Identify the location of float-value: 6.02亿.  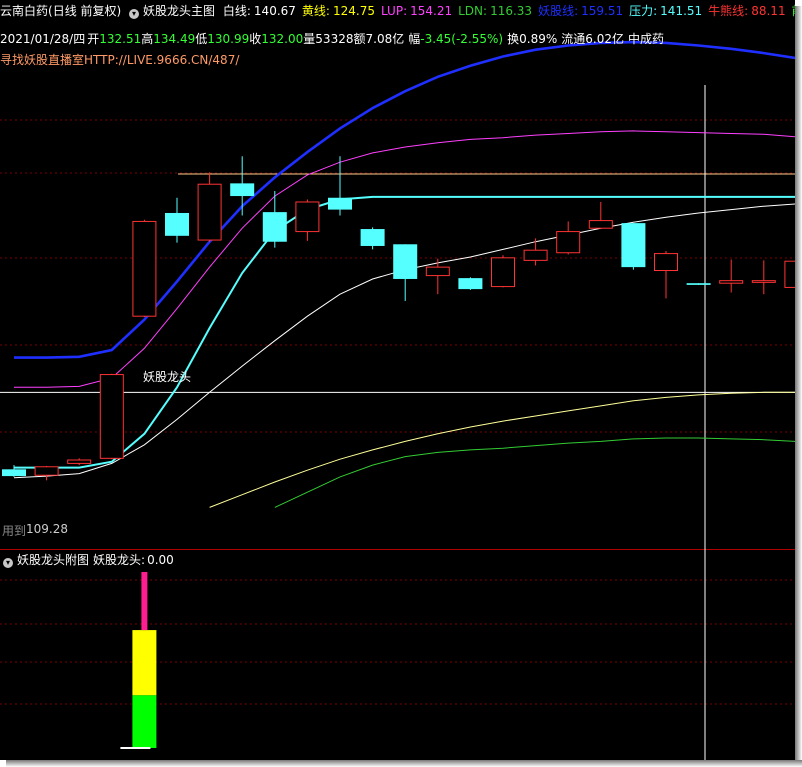
(605, 39).